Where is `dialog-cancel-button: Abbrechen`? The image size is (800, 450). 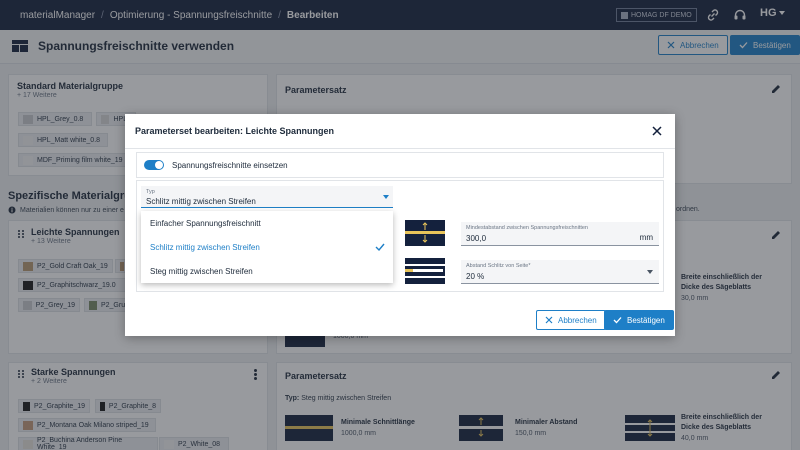
dialog-cancel-button: Abbrechen is located at coordinates (571, 320).